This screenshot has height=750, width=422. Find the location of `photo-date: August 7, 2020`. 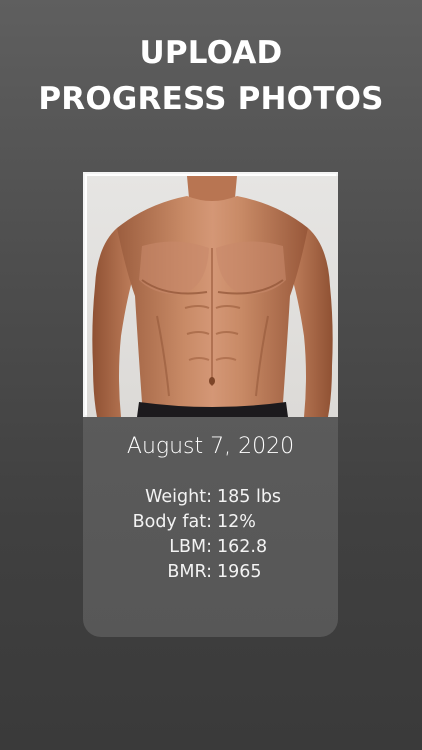

photo-date: August 7, 2020 is located at coordinates (210, 446).